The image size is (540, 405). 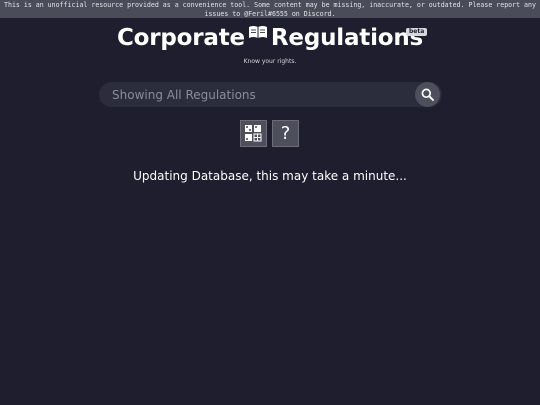 I want to click on magnifier-icon, so click(x=427, y=94).